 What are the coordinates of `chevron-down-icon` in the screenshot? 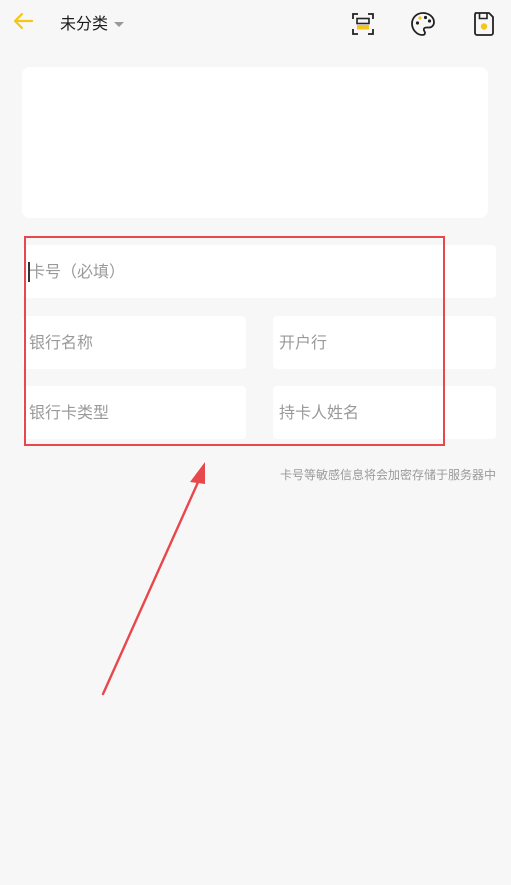 It's located at (119, 24).